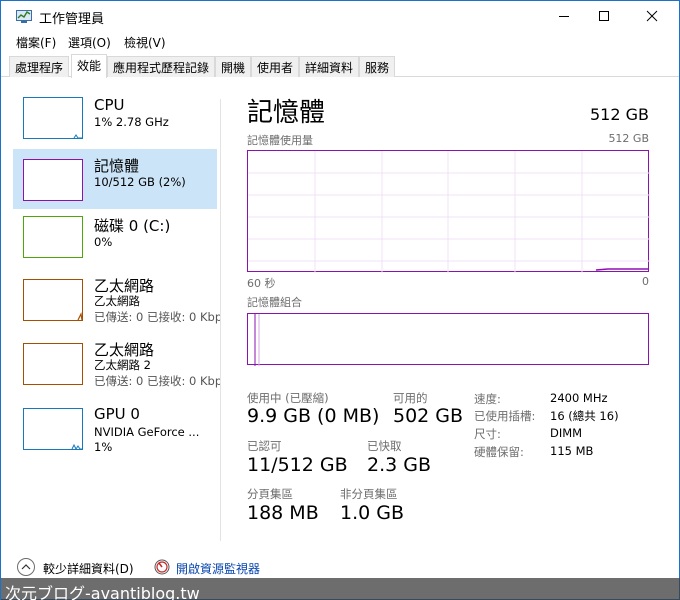 Image resolution: width=680 pixels, height=600 pixels. I want to click on sidebar-item-ethernet: 乙太網路 乙太網路 已傳送: 0 已接收: 0 Kbps, so click(117, 303).